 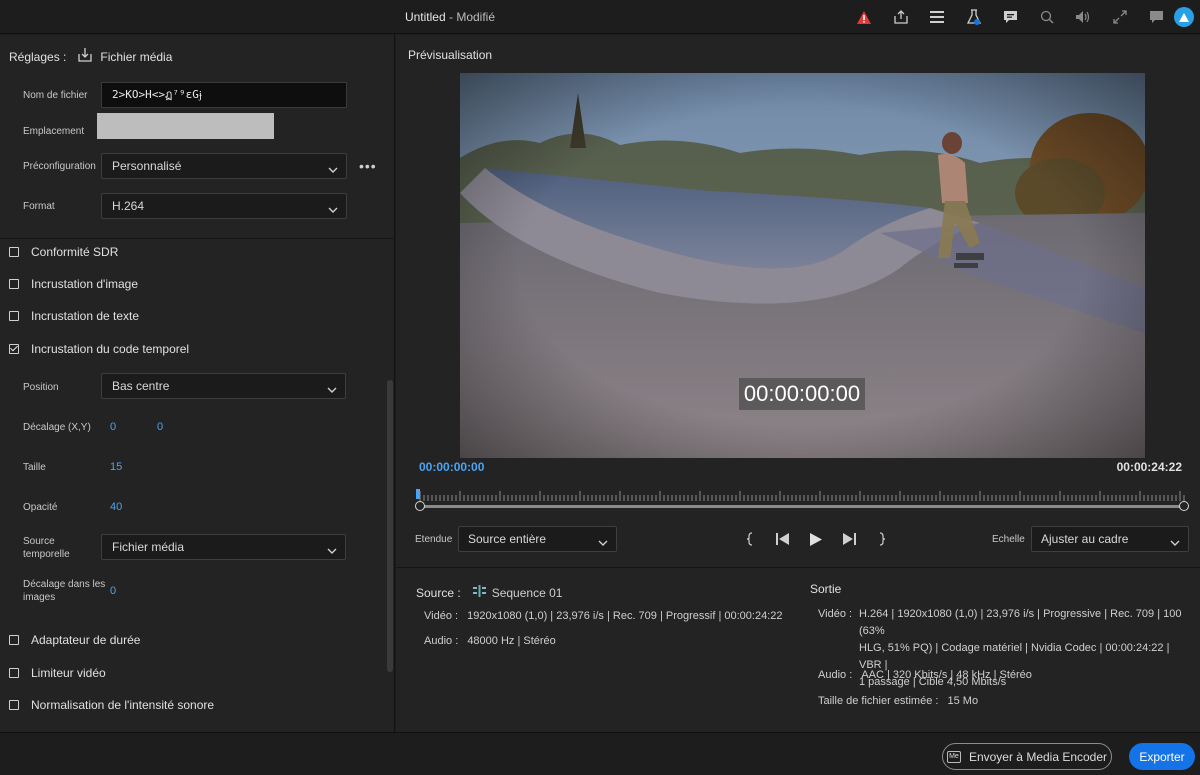 What do you see at coordinates (802, 394) in the screenshot?
I see `timecode-overlay: 00:00:00:00` at bounding box center [802, 394].